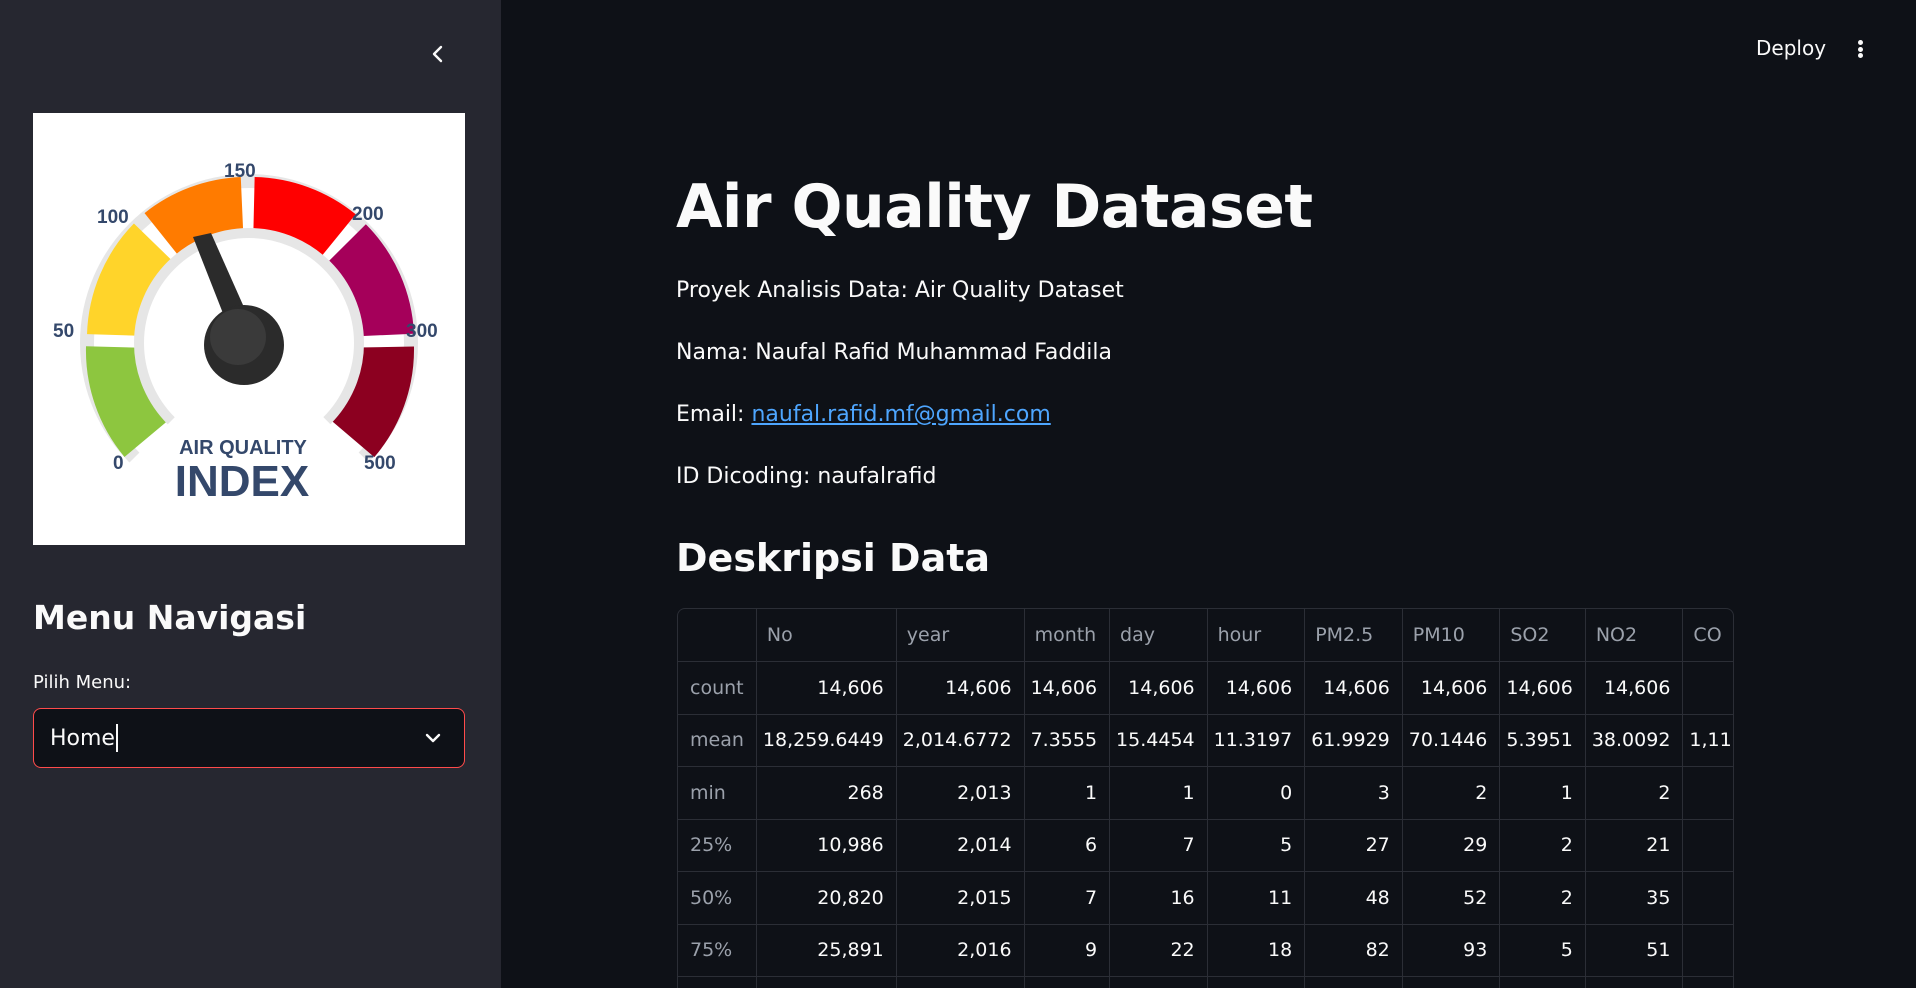 The image size is (1916, 988). I want to click on column-header: PM2.5, so click(1353, 635).